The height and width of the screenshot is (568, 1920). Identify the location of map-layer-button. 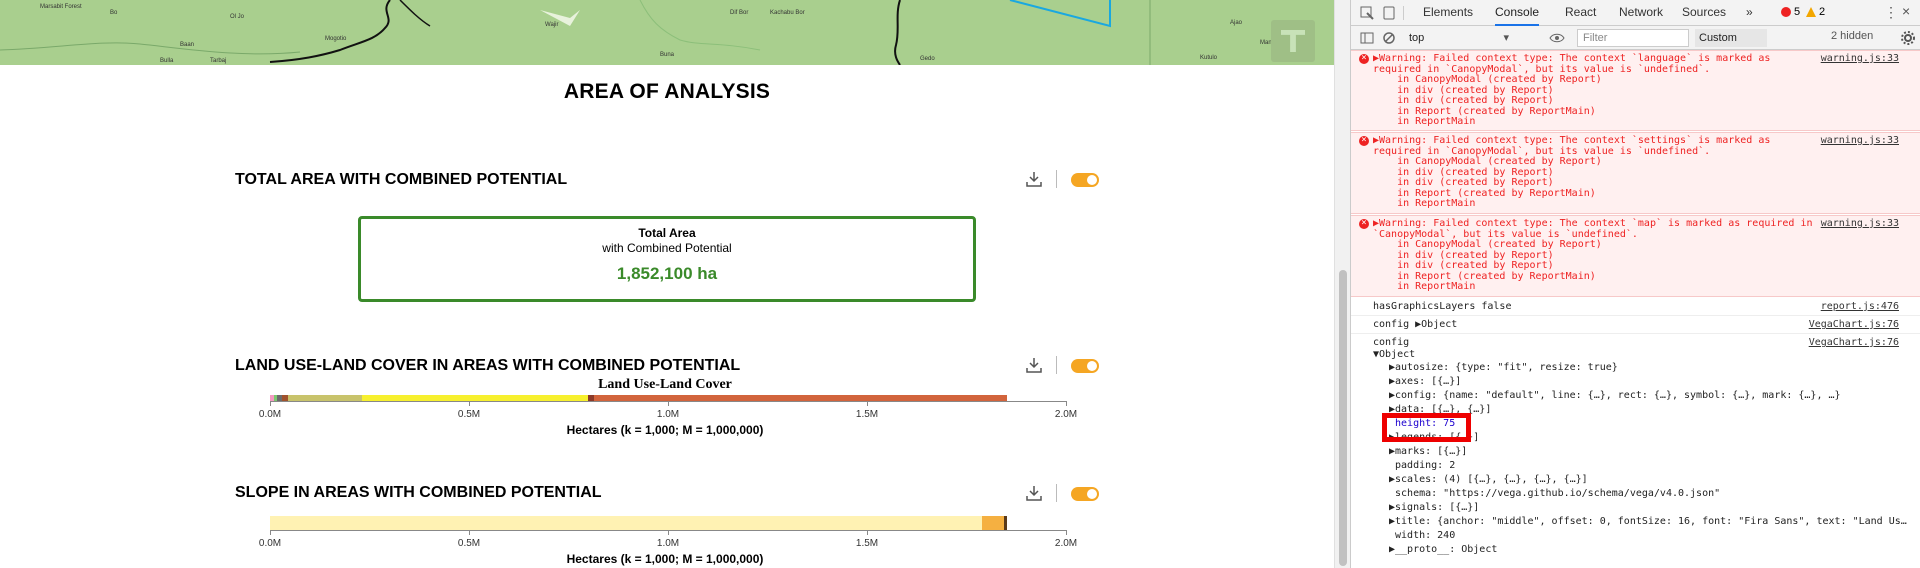
(1293, 41).